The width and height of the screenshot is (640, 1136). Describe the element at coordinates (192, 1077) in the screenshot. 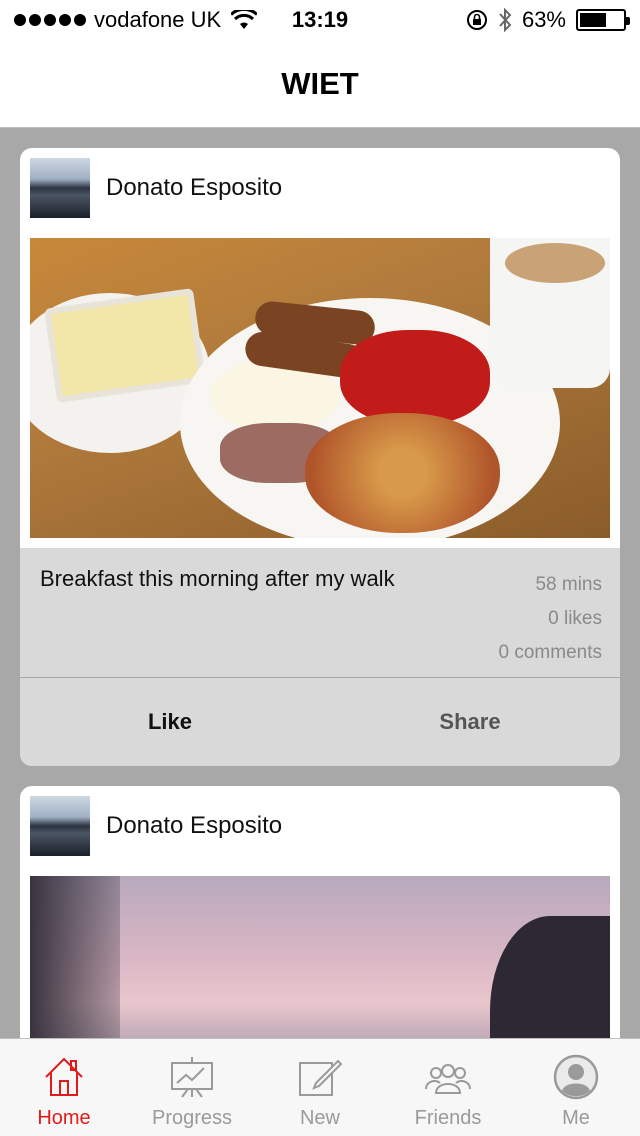

I see `chart-easel-icon` at that location.